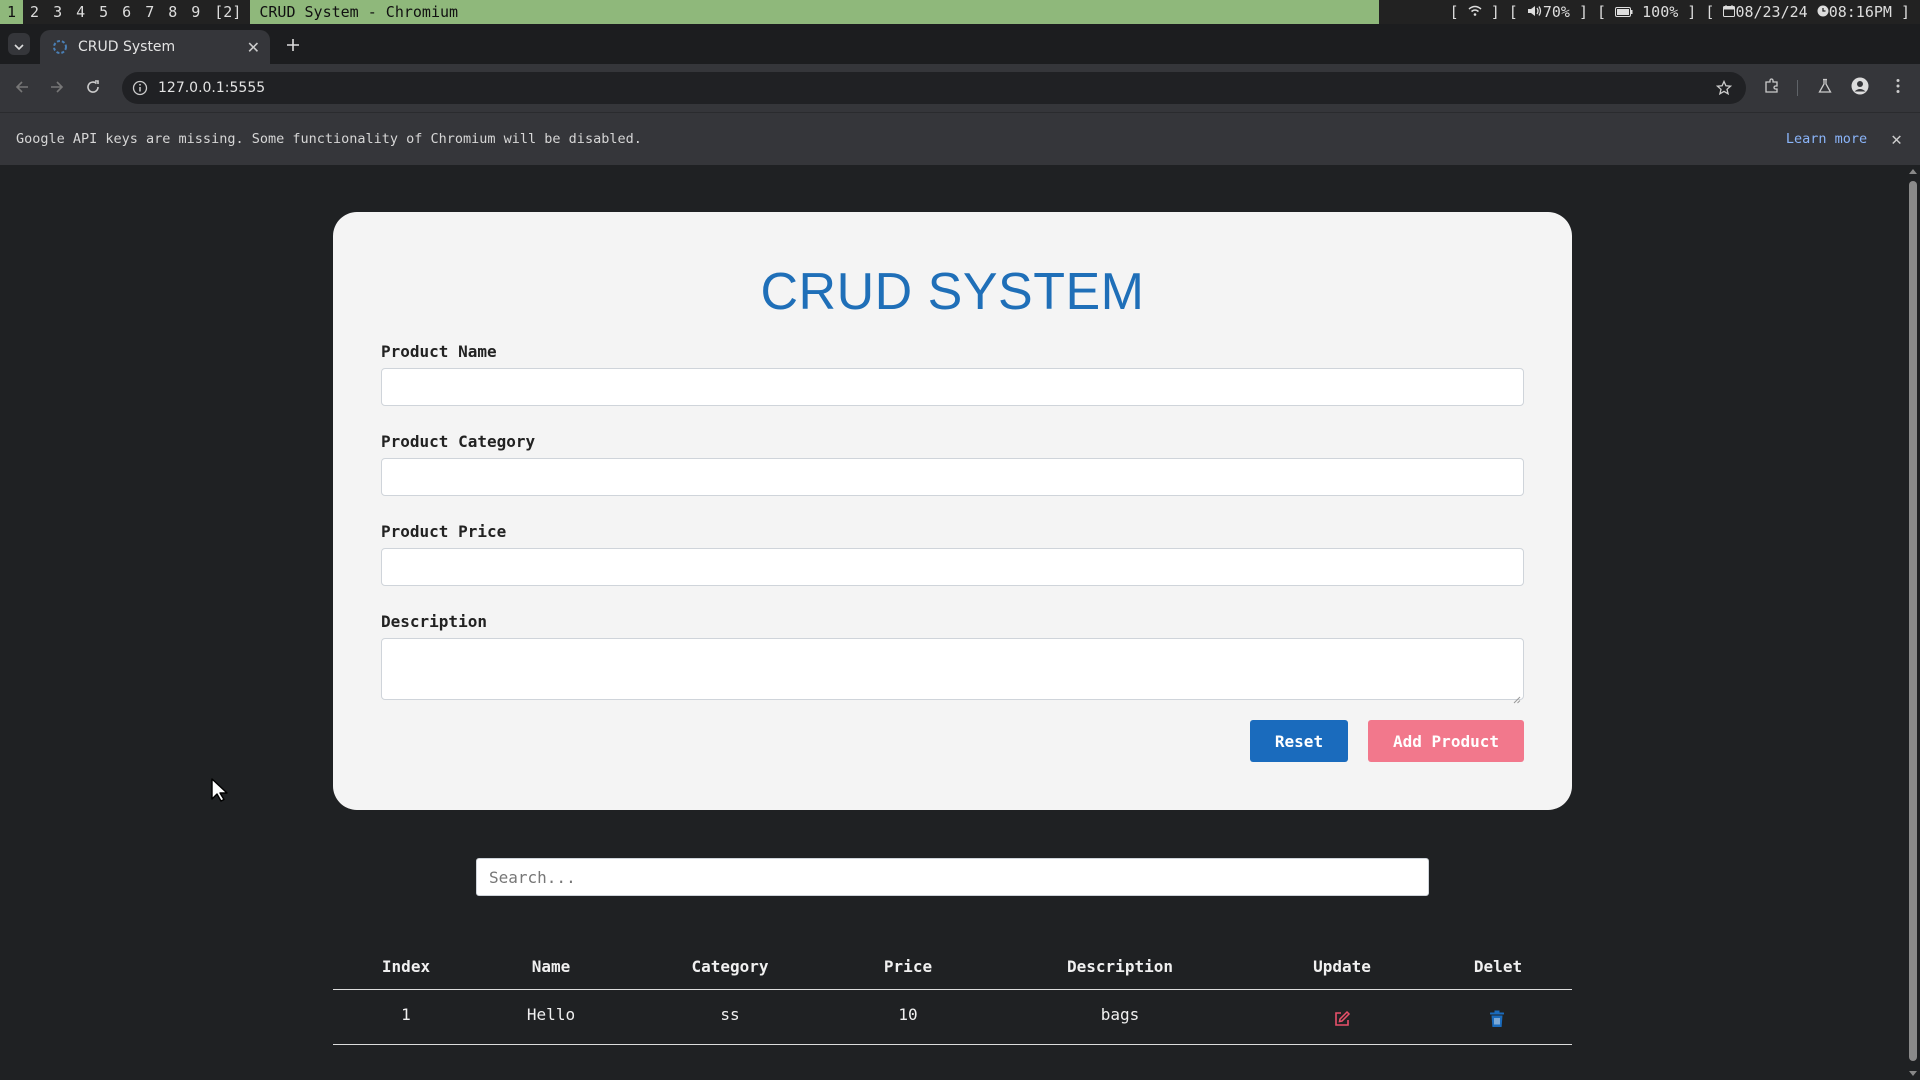  What do you see at coordinates (60, 47) in the screenshot?
I see `favicon-icon` at bounding box center [60, 47].